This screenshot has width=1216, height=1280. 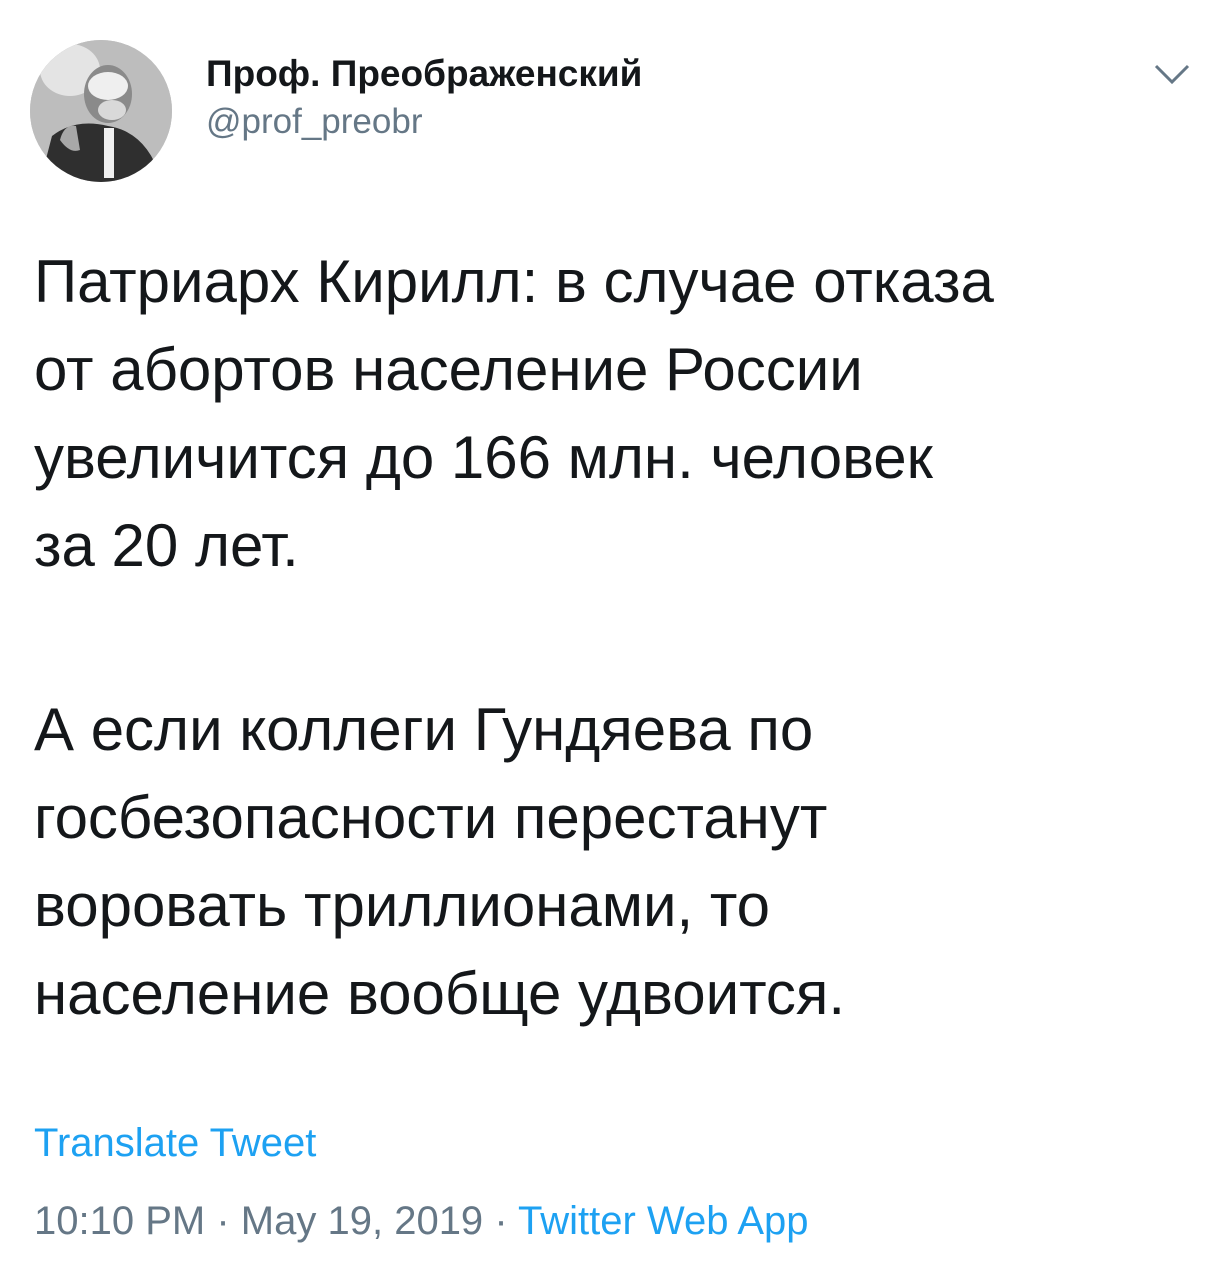 I want to click on tweet-header: Проф. Преображенский @prof_preobr, so click(x=610, y=115).